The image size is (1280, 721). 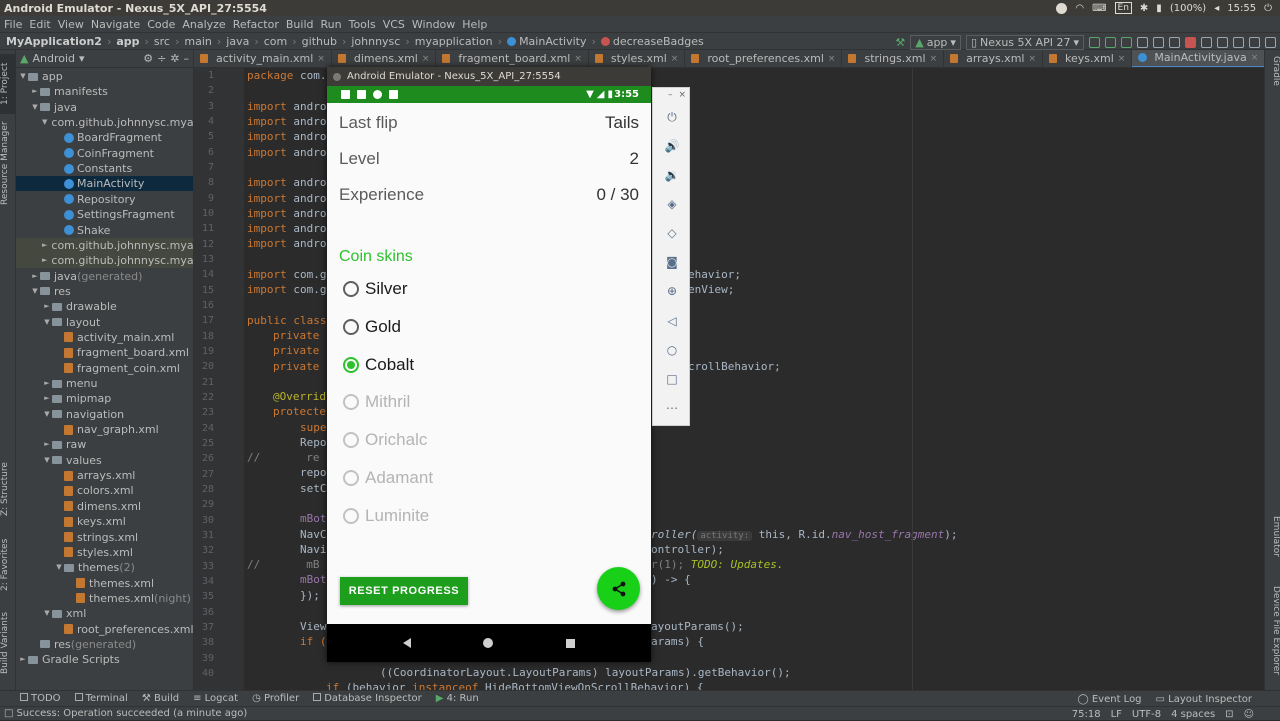 What do you see at coordinates (174, 58) in the screenshot?
I see `gear-icon: ✲` at bounding box center [174, 58].